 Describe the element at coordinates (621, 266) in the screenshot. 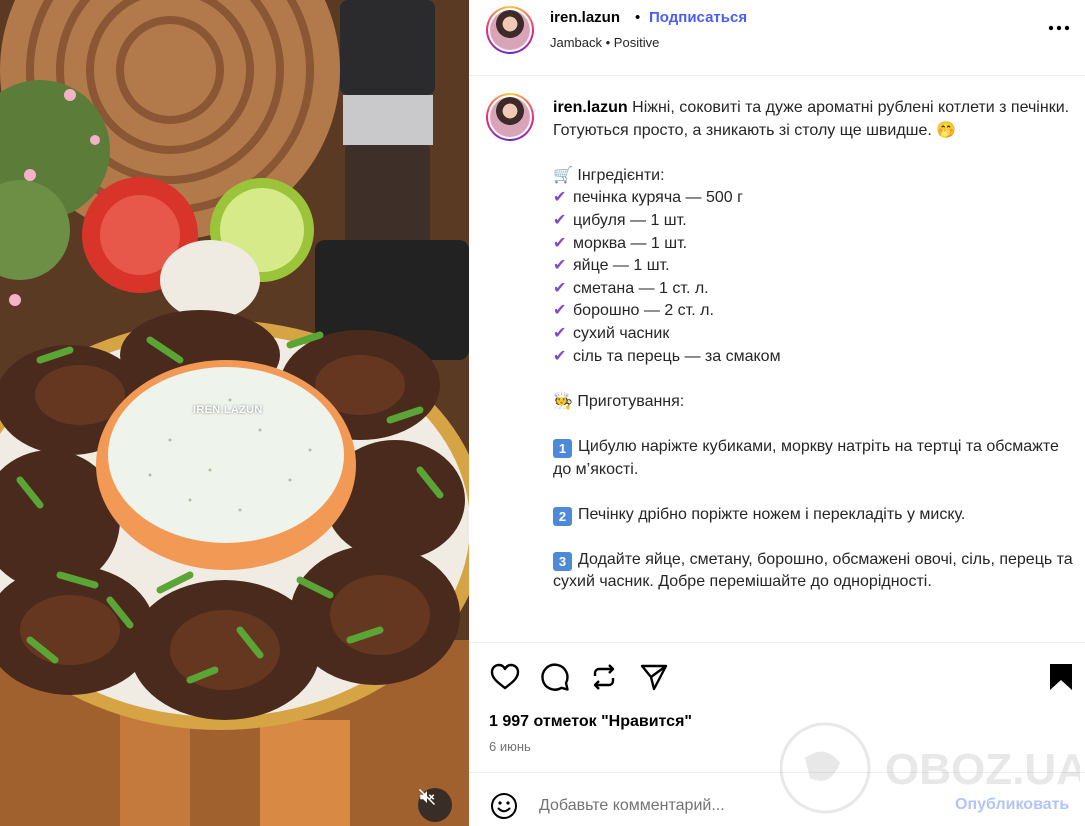

I see `ingredient-text: яйце — 1 шт.` at that location.